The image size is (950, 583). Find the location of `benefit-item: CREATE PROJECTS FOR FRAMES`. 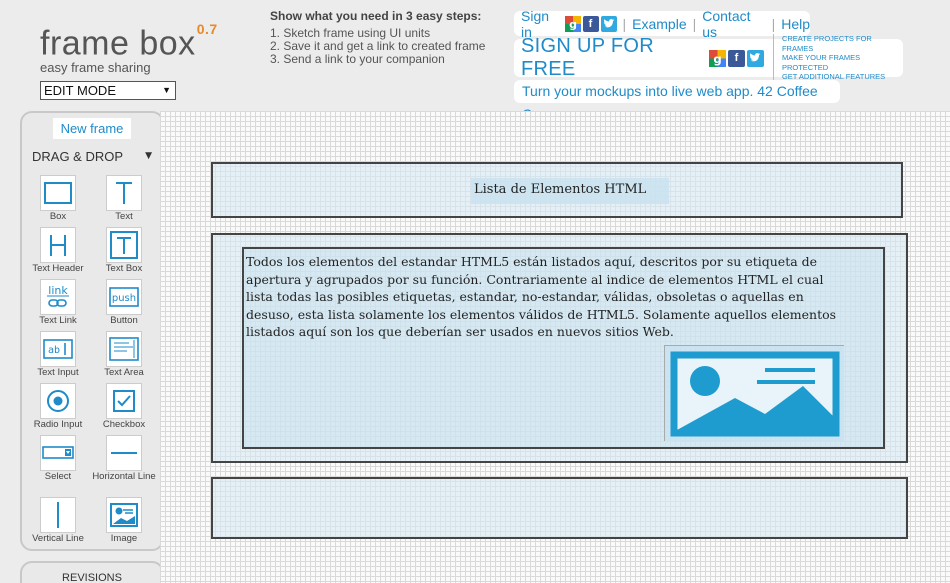

benefit-item: CREATE PROJECTS FOR FRAMES is located at coordinates (826, 43).